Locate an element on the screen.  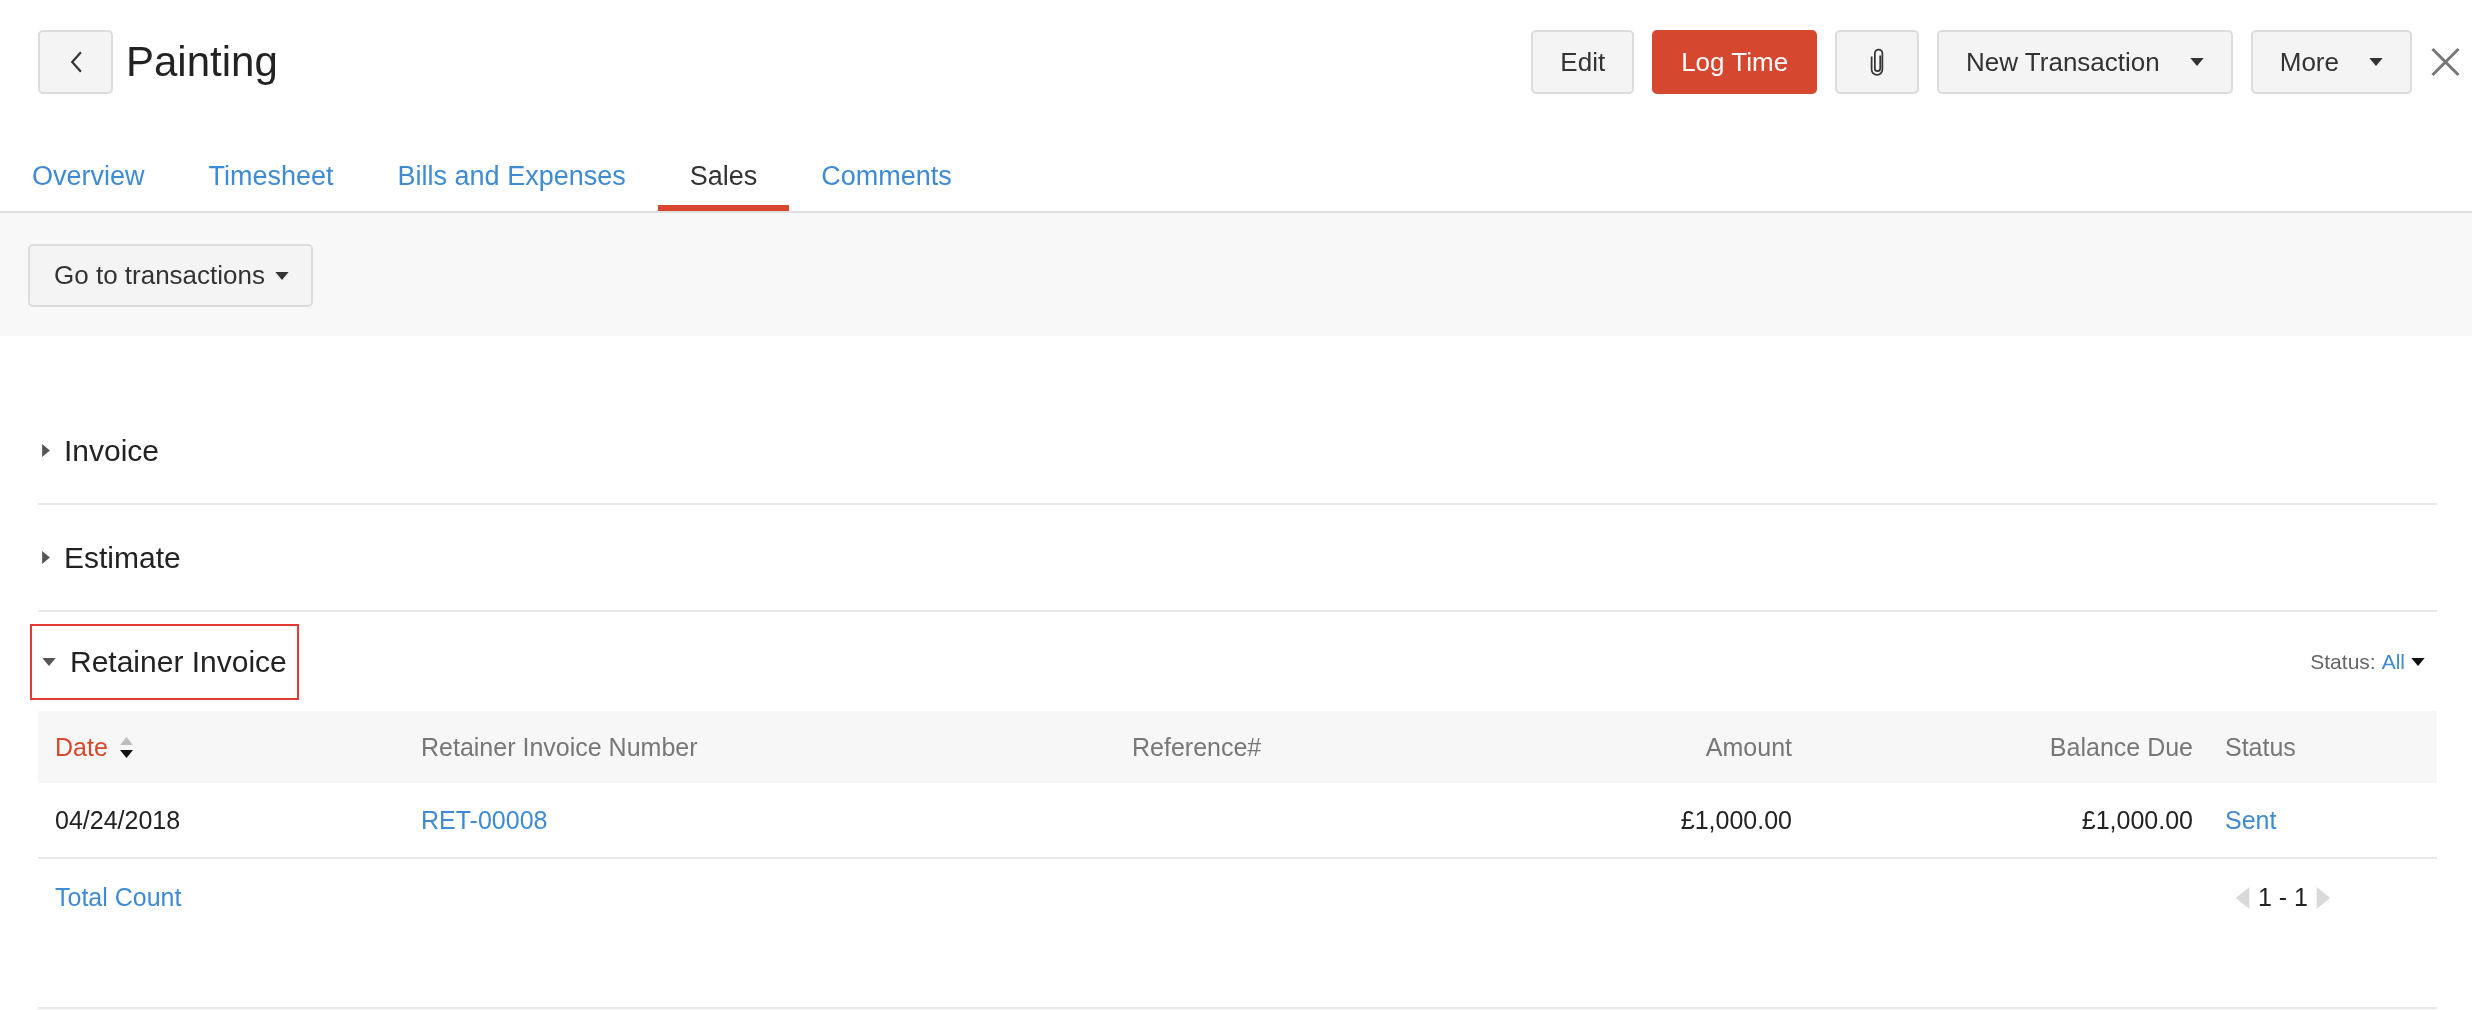
edit-button: Edit is located at coordinates (1583, 62).